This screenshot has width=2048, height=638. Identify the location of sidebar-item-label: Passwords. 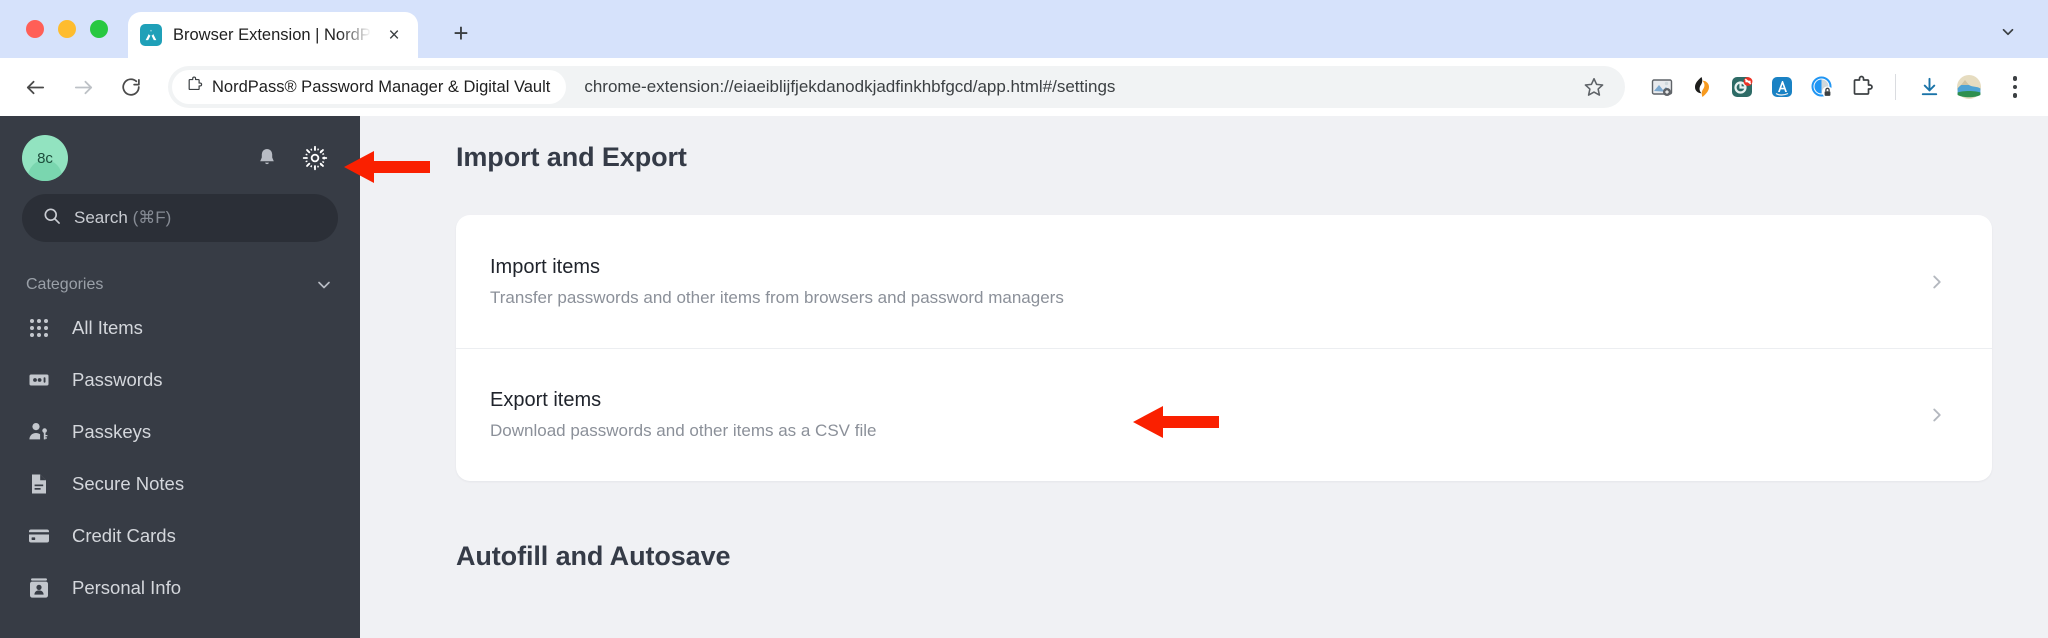
(117, 379).